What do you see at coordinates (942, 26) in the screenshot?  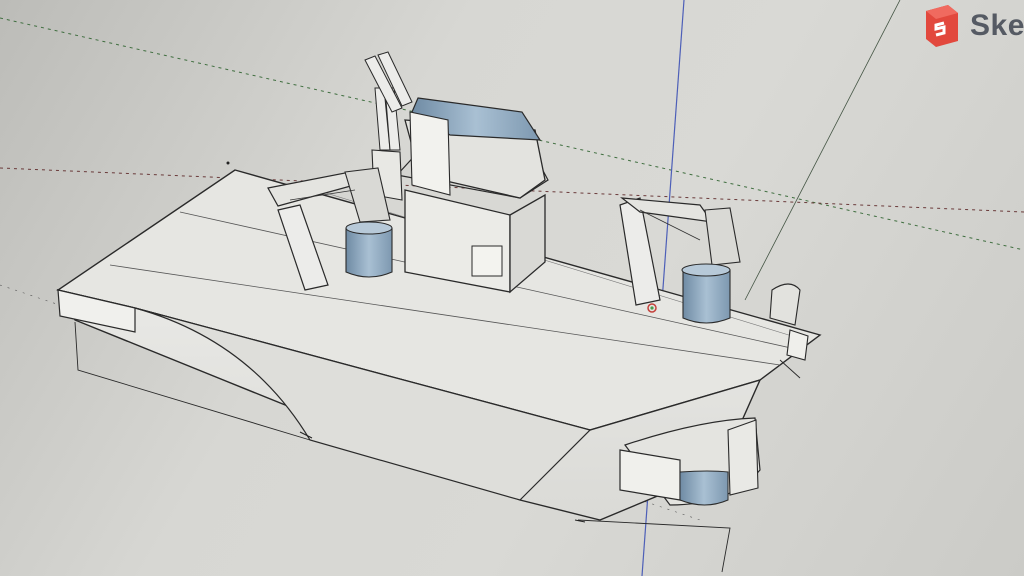 I see `sketchup-logo-icon` at bounding box center [942, 26].